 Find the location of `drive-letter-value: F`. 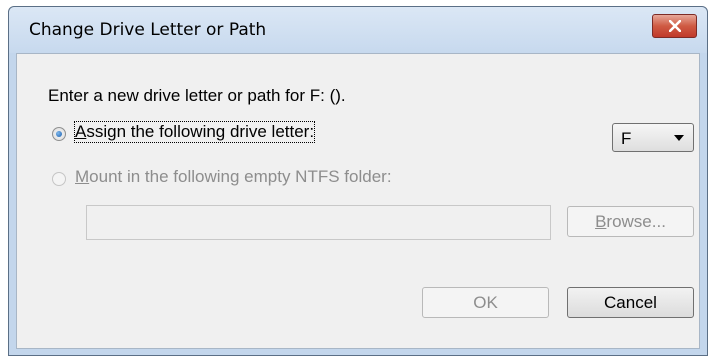

drive-letter-value: F is located at coordinates (626, 138).